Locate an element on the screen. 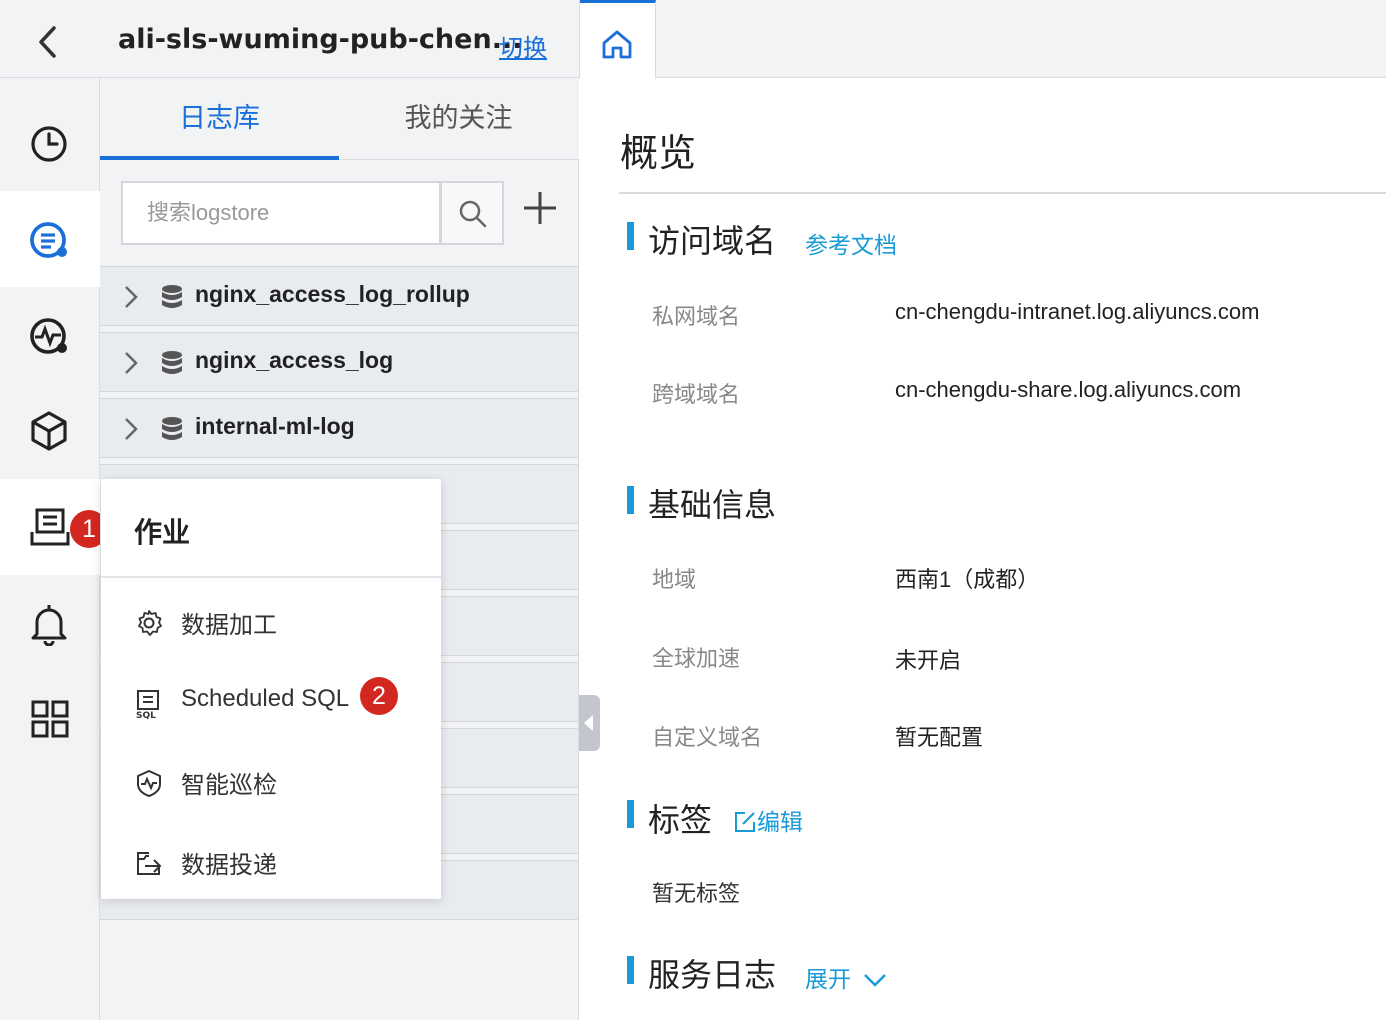 The width and height of the screenshot is (1386, 1020). expand-service-log-link: 展开 is located at coordinates (846, 977).